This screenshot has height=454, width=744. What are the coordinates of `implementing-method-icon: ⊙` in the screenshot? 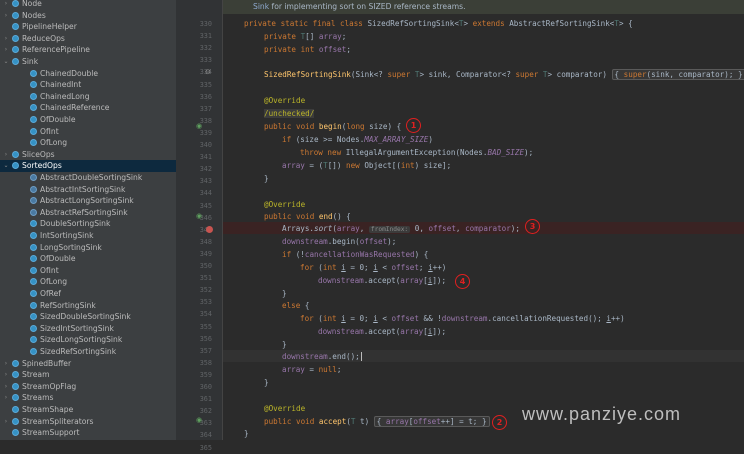 It's located at (208, 72).